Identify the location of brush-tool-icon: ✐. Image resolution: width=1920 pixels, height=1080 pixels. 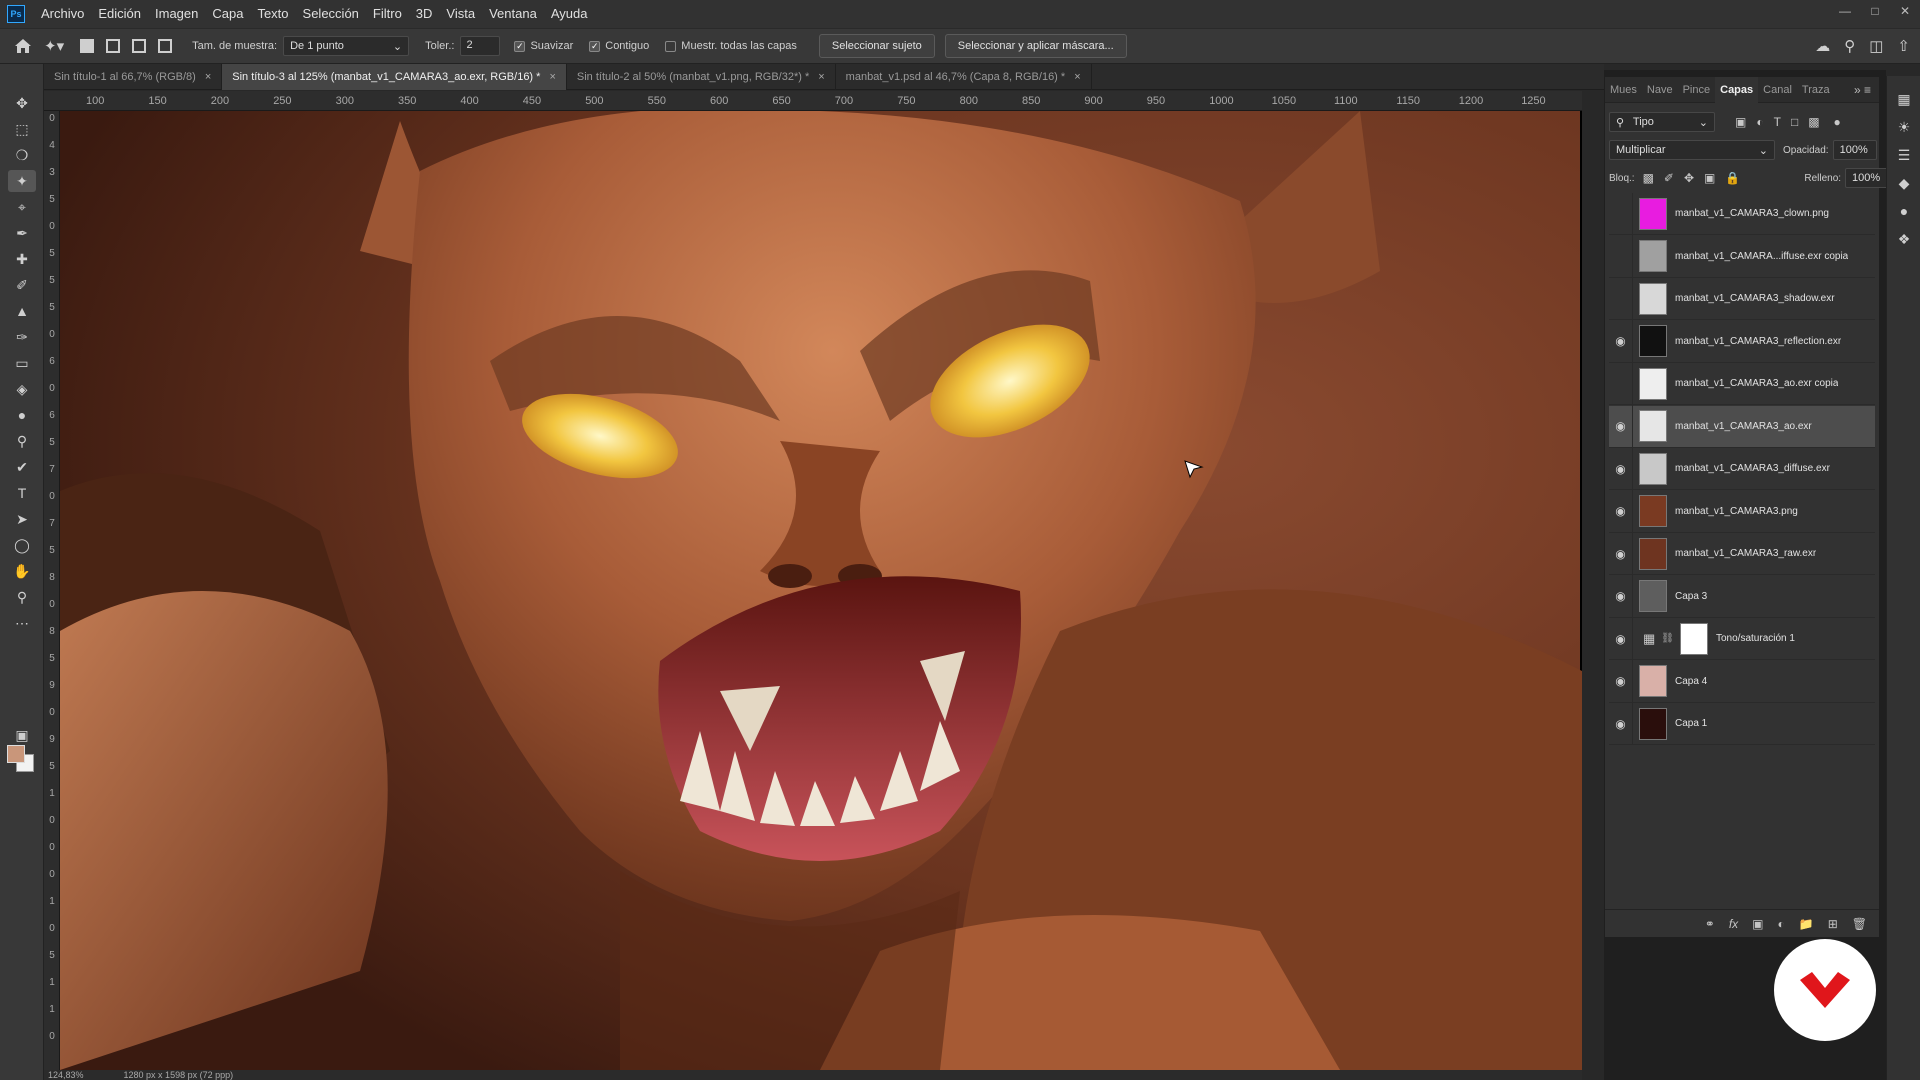
(22, 285).